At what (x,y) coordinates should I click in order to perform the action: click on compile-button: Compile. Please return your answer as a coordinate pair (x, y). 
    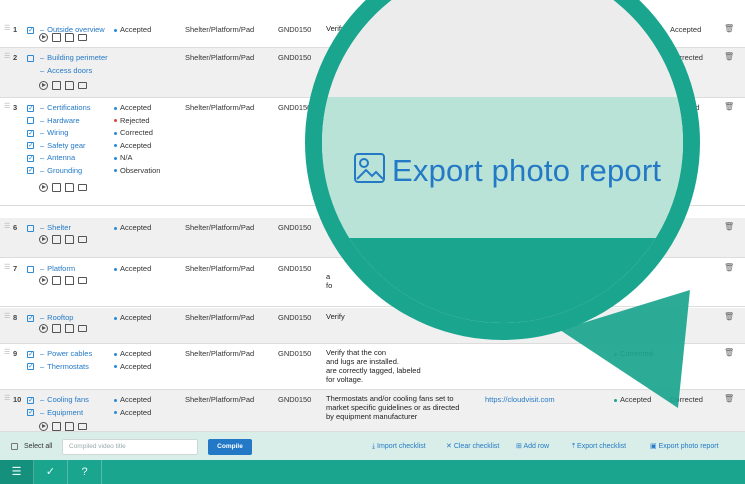
    Looking at the image, I should click on (230, 447).